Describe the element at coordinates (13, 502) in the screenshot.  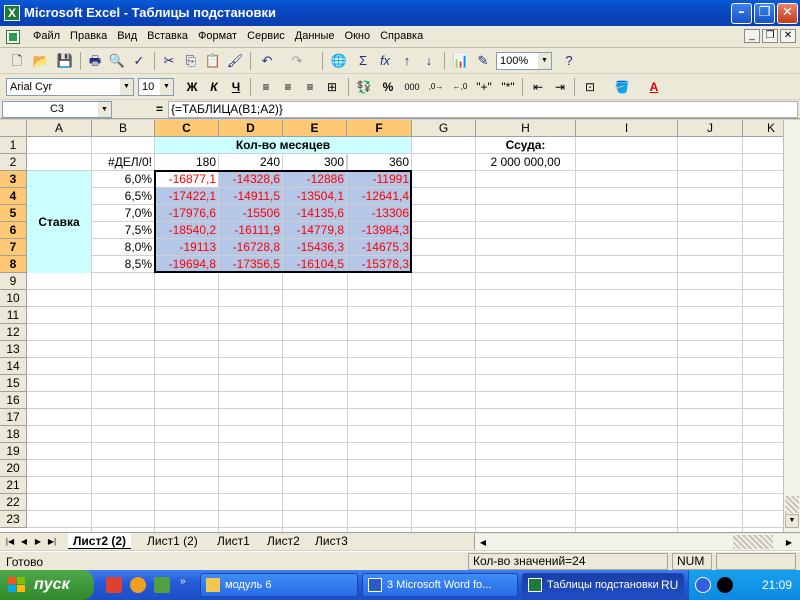
I see `row-header: 22` at that location.